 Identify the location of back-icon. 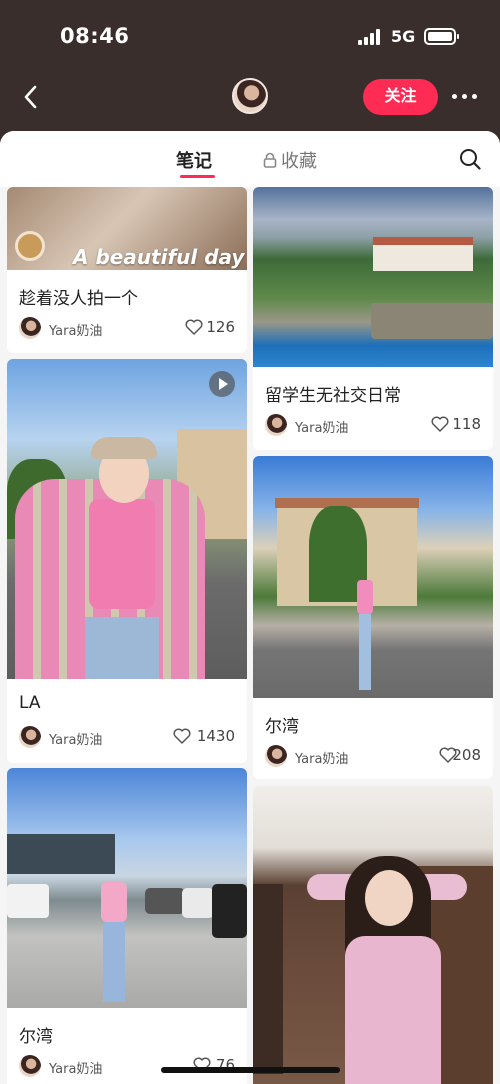
(33, 97).